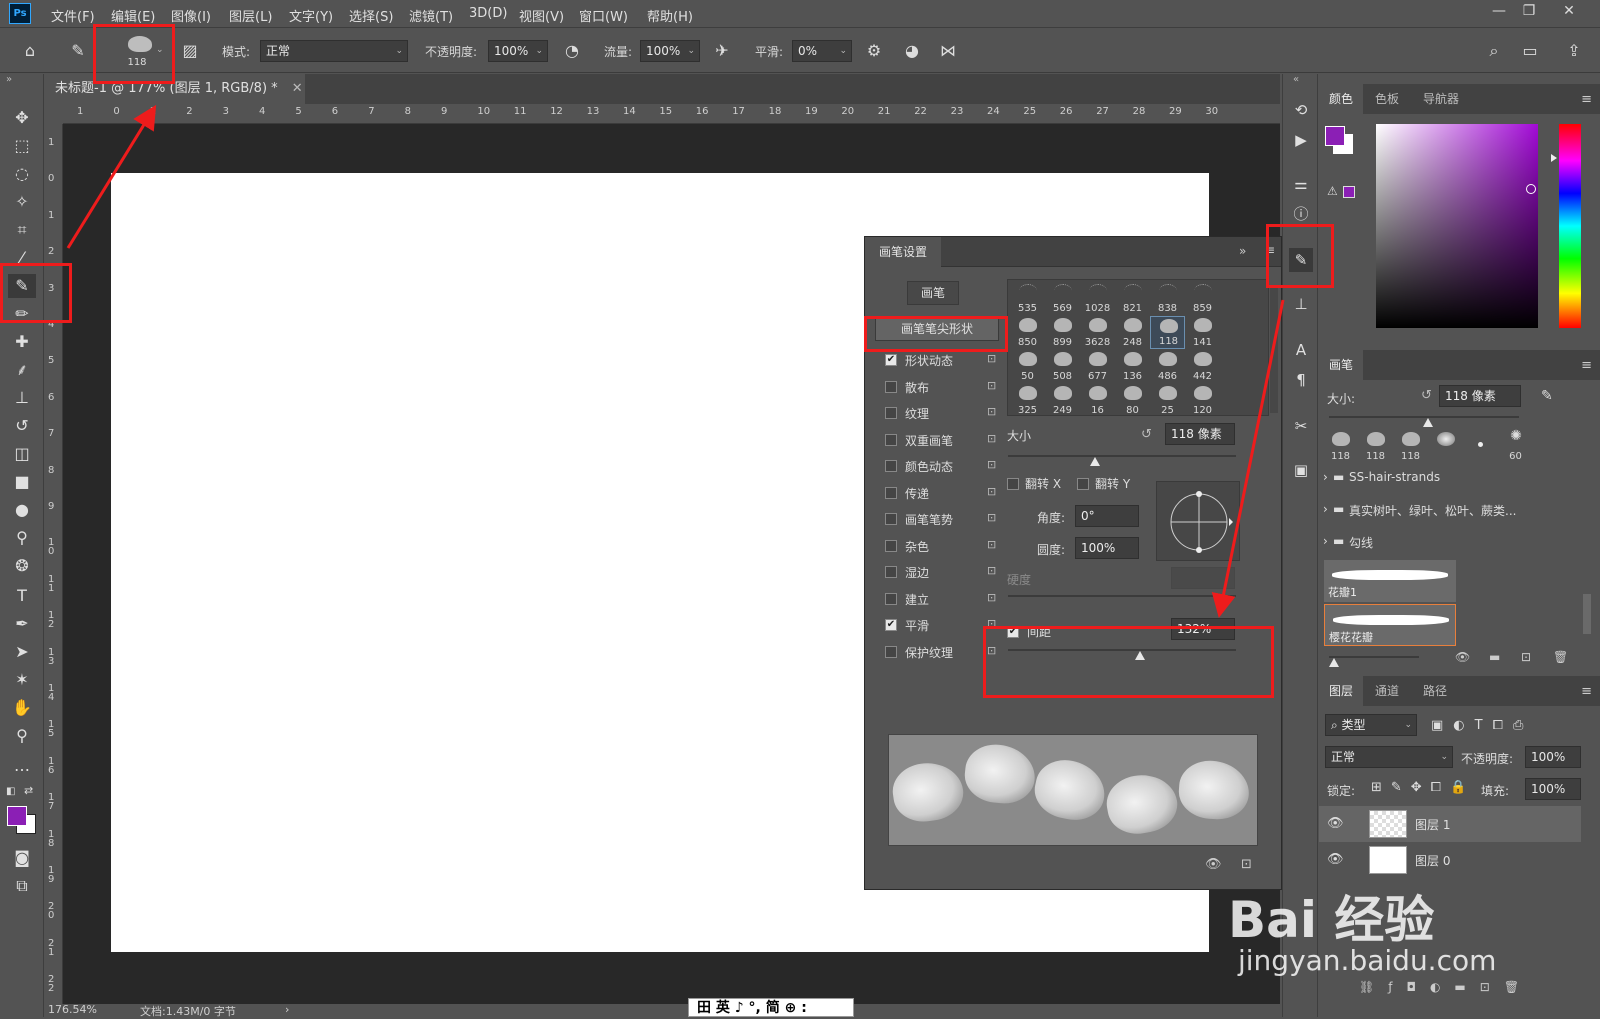 The width and height of the screenshot is (1600, 1019). What do you see at coordinates (1027, 366) in the screenshot?
I see `brush-tip: 50` at bounding box center [1027, 366].